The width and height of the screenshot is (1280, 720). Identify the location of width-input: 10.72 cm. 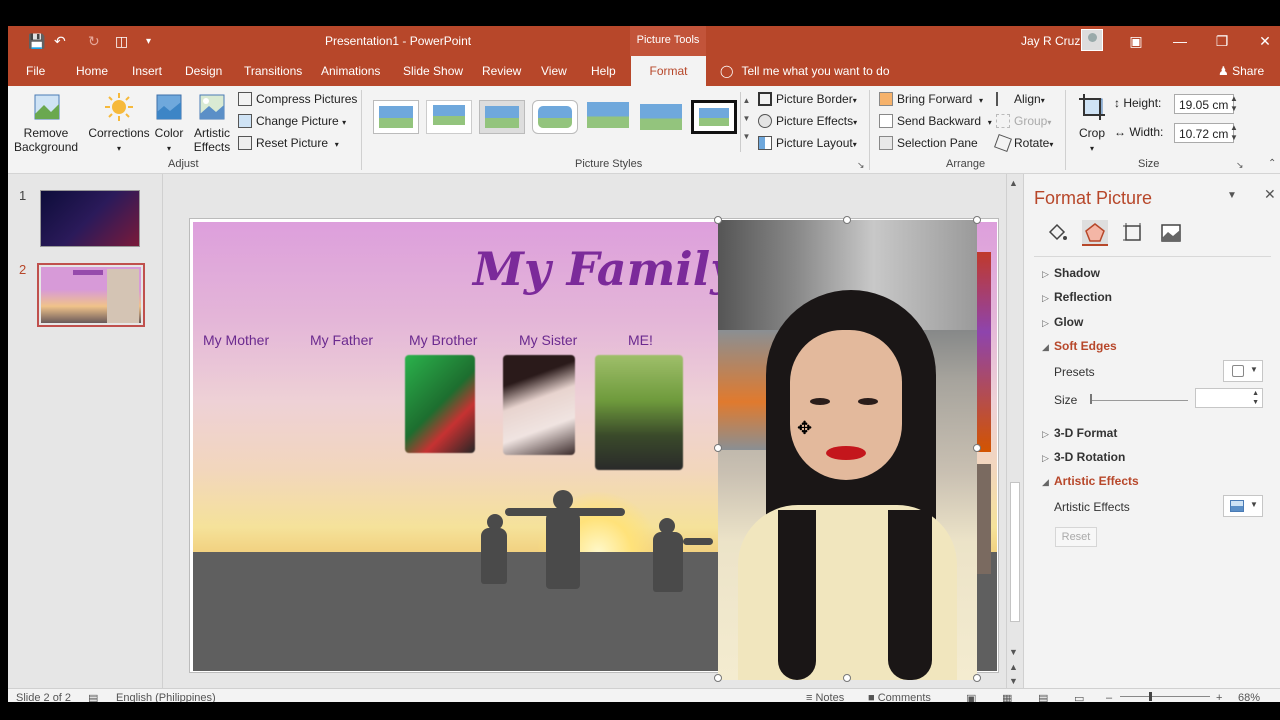
(1204, 133).